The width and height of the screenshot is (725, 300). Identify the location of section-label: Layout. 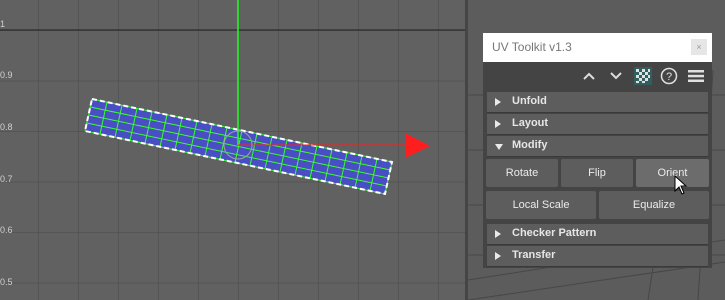
(530, 123).